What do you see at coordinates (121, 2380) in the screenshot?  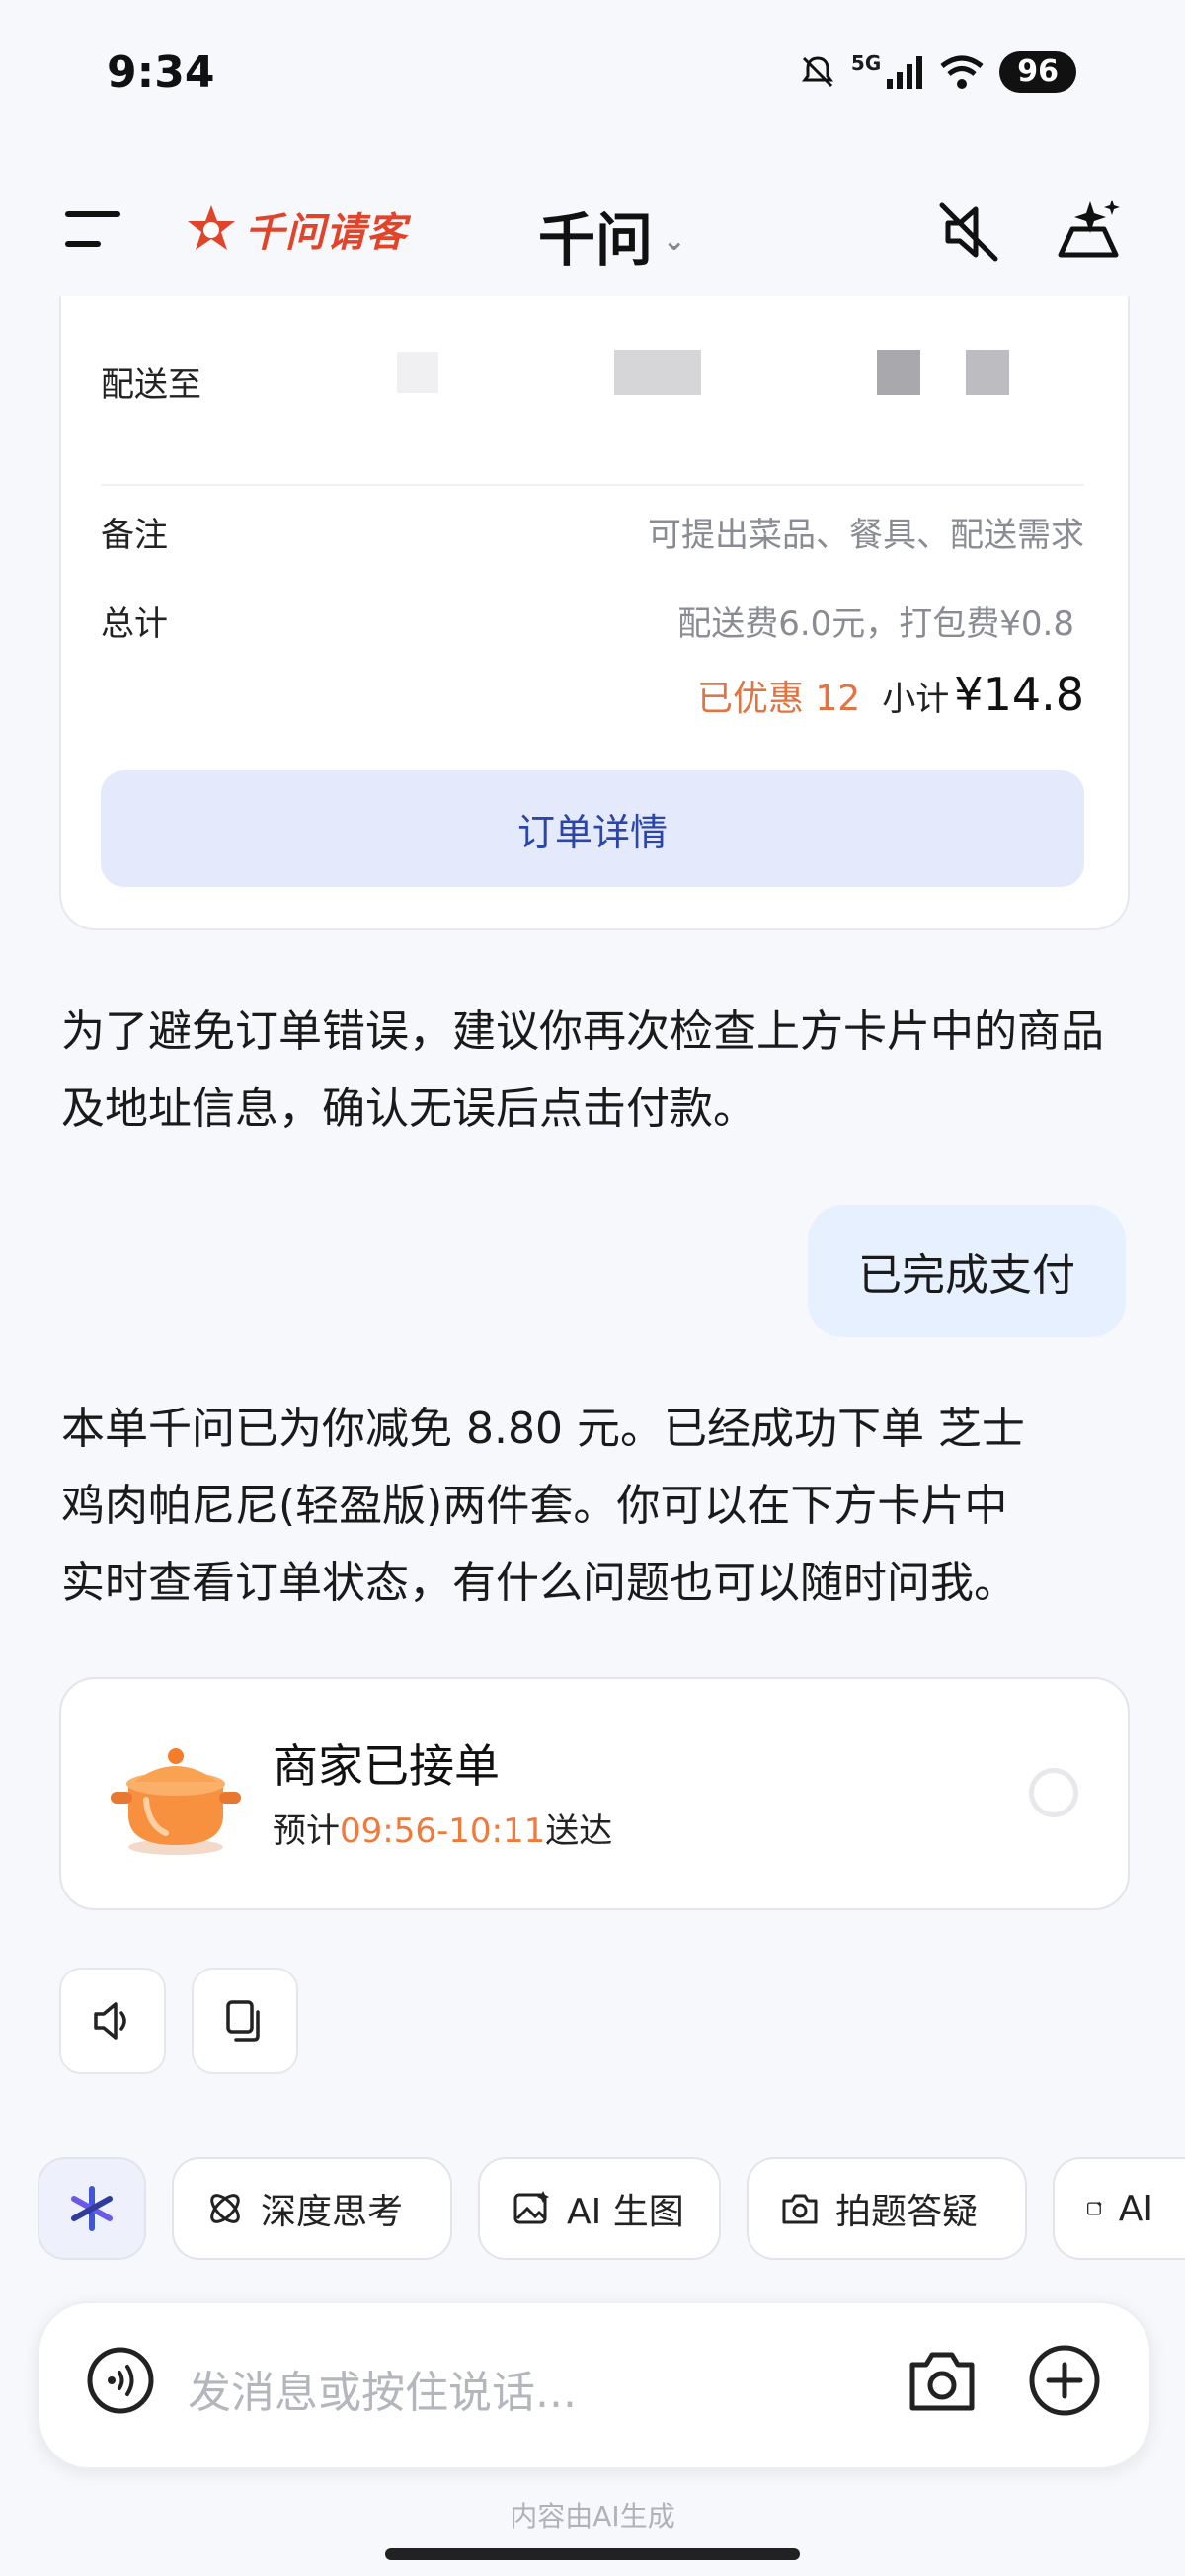 I see `voice-input-icon` at bounding box center [121, 2380].